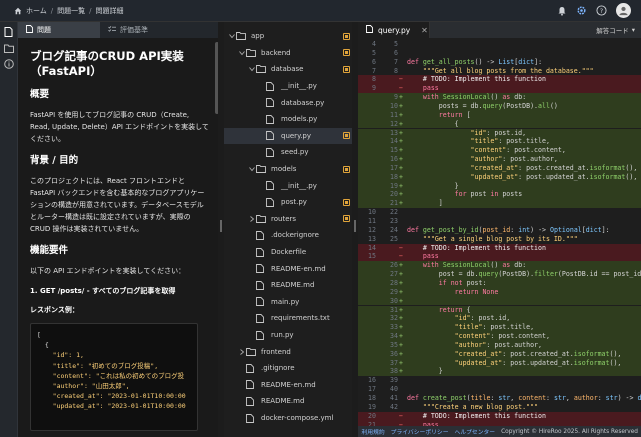  What do you see at coordinates (396, 44) in the screenshot?
I see `new-line-number: 5` at bounding box center [396, 44].